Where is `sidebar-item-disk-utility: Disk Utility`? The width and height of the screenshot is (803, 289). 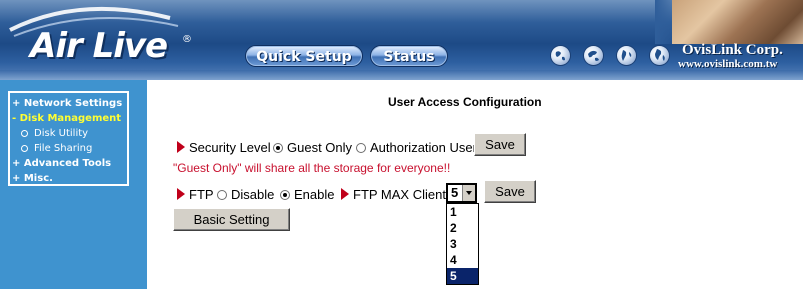
sidebar-item-disk-utility: Disk Utility is located at coordinates (68, 133).